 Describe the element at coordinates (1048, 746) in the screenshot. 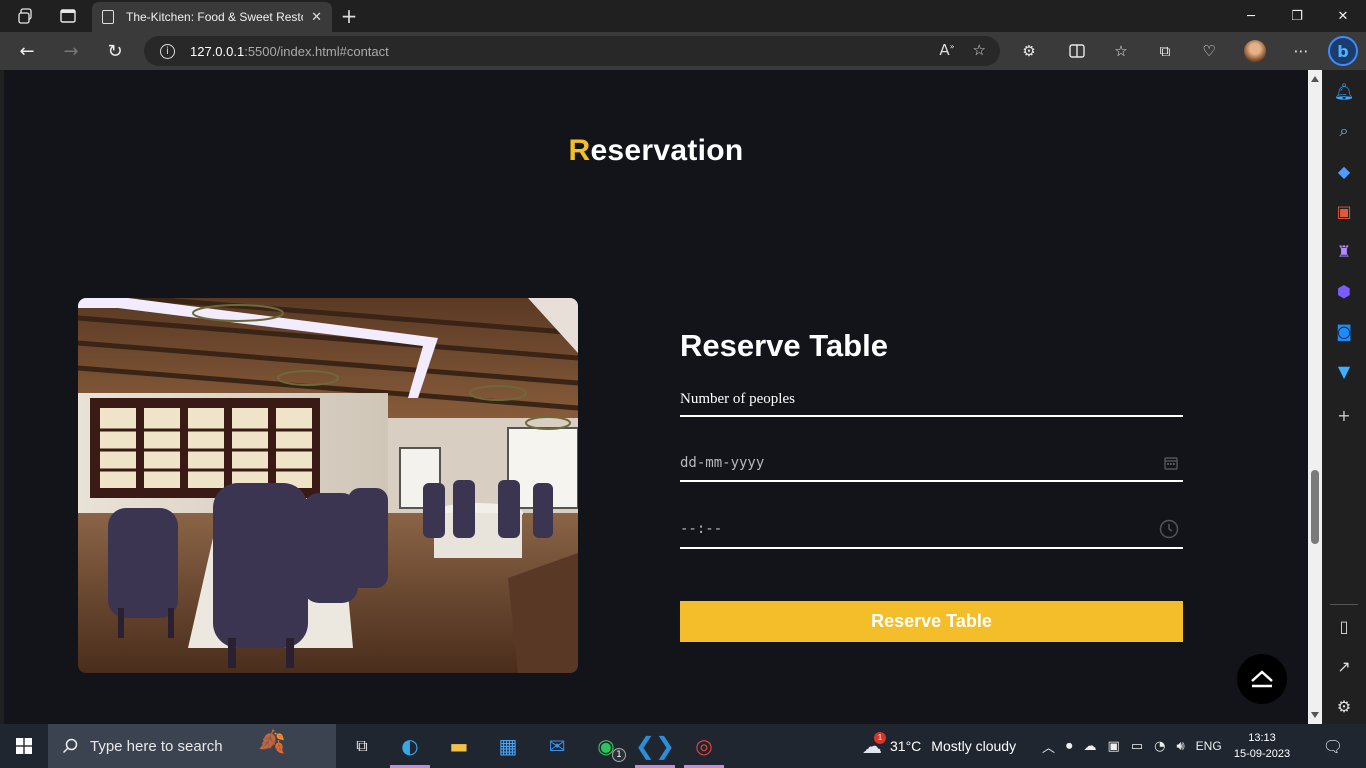

I see `show-hidden-icons-chevron-icon: ︿` at that location.